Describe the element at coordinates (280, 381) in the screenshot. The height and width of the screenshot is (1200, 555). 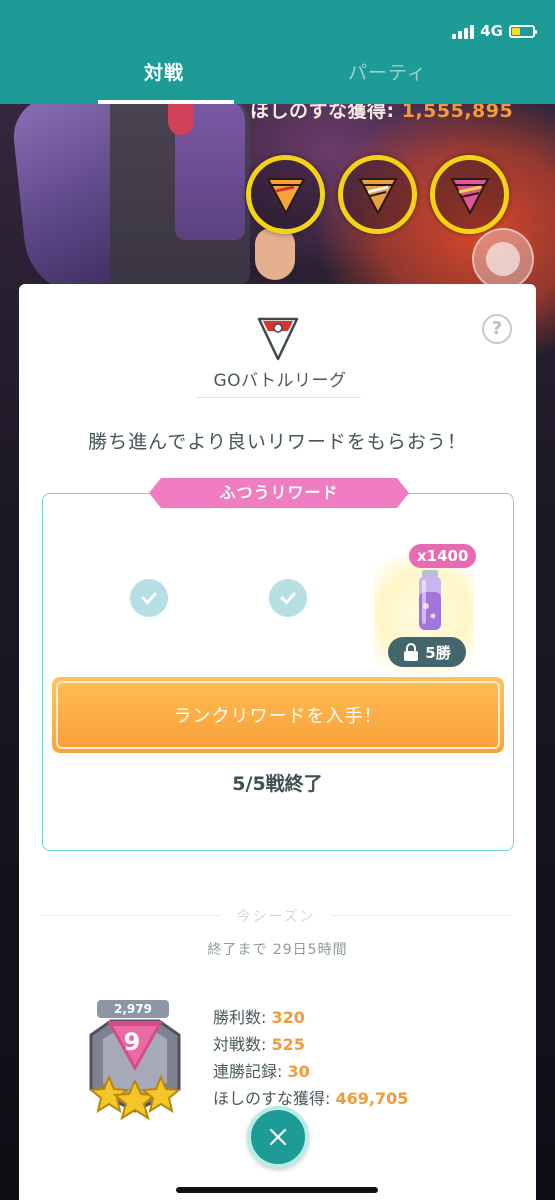
I see `league-name: GOバトルリーグ` at that location.